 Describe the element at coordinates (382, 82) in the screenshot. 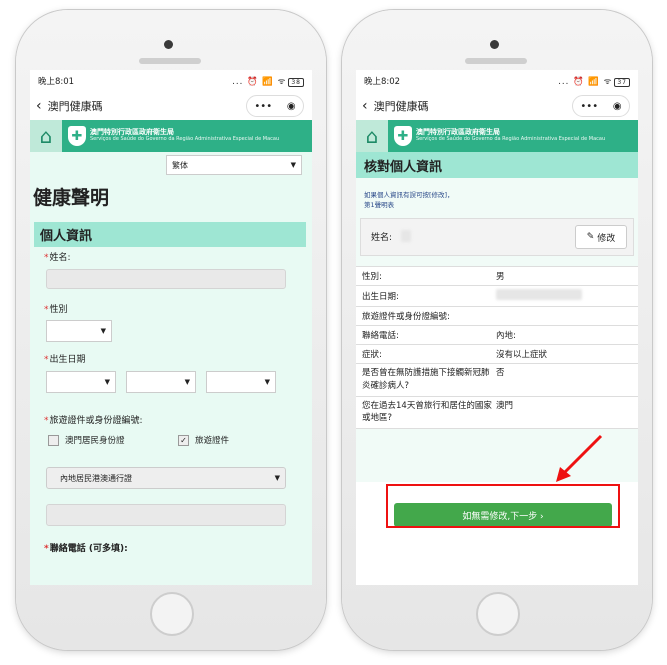

I see `status-time: 晚上8:02` at that location.